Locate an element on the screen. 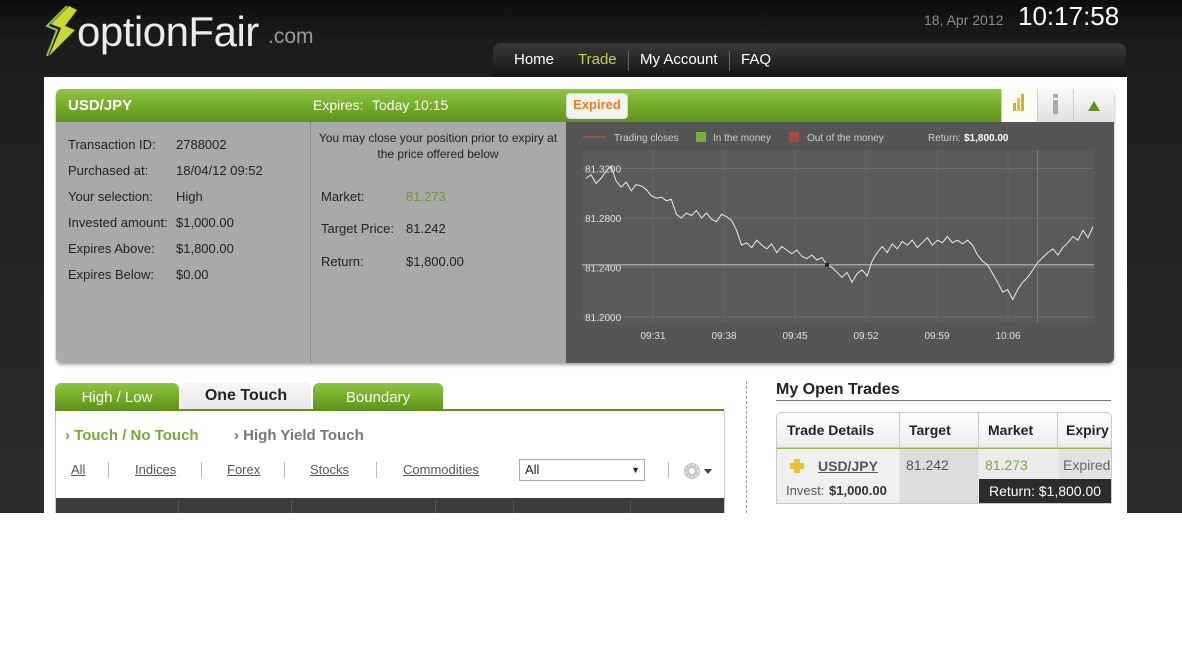  expired-badge: Expired is located at coordinates (597, 106).